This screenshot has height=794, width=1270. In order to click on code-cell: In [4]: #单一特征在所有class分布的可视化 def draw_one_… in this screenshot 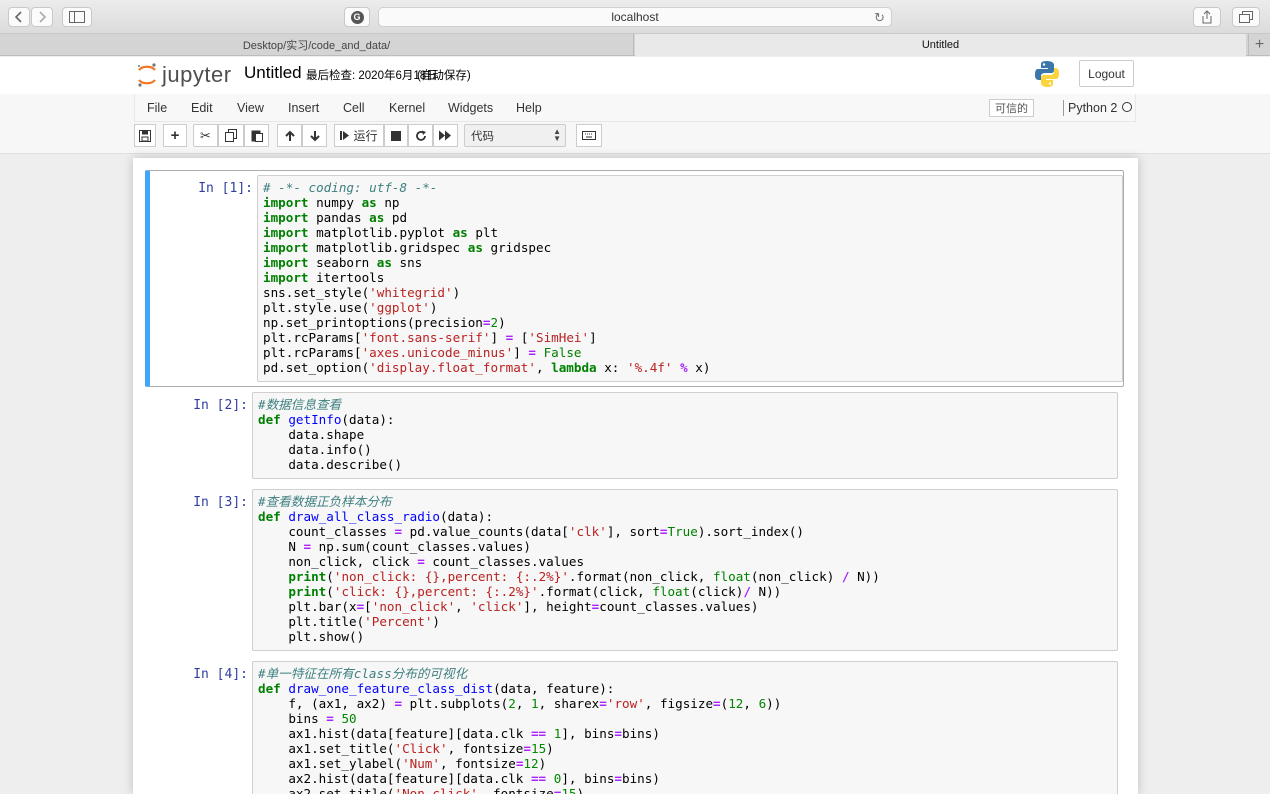, I will do `click(634, 725)`.